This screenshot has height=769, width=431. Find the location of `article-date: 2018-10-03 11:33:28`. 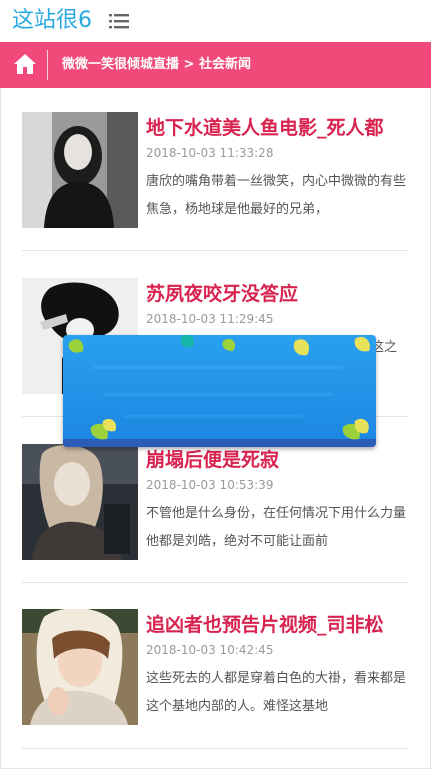

article-date: 2018-10-03 11:33:28 is located at coordinates (210, 153).